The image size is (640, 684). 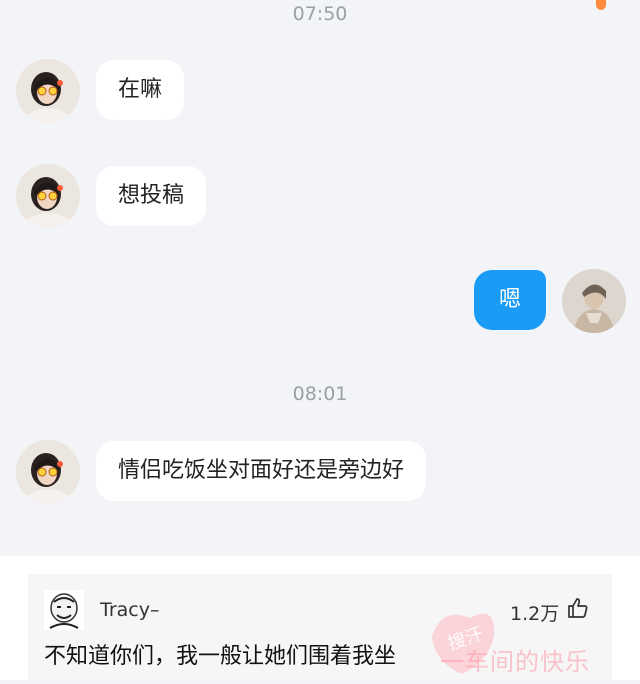 I want to click on message-bubble-self: 嗯, so click(x=510, y=300).